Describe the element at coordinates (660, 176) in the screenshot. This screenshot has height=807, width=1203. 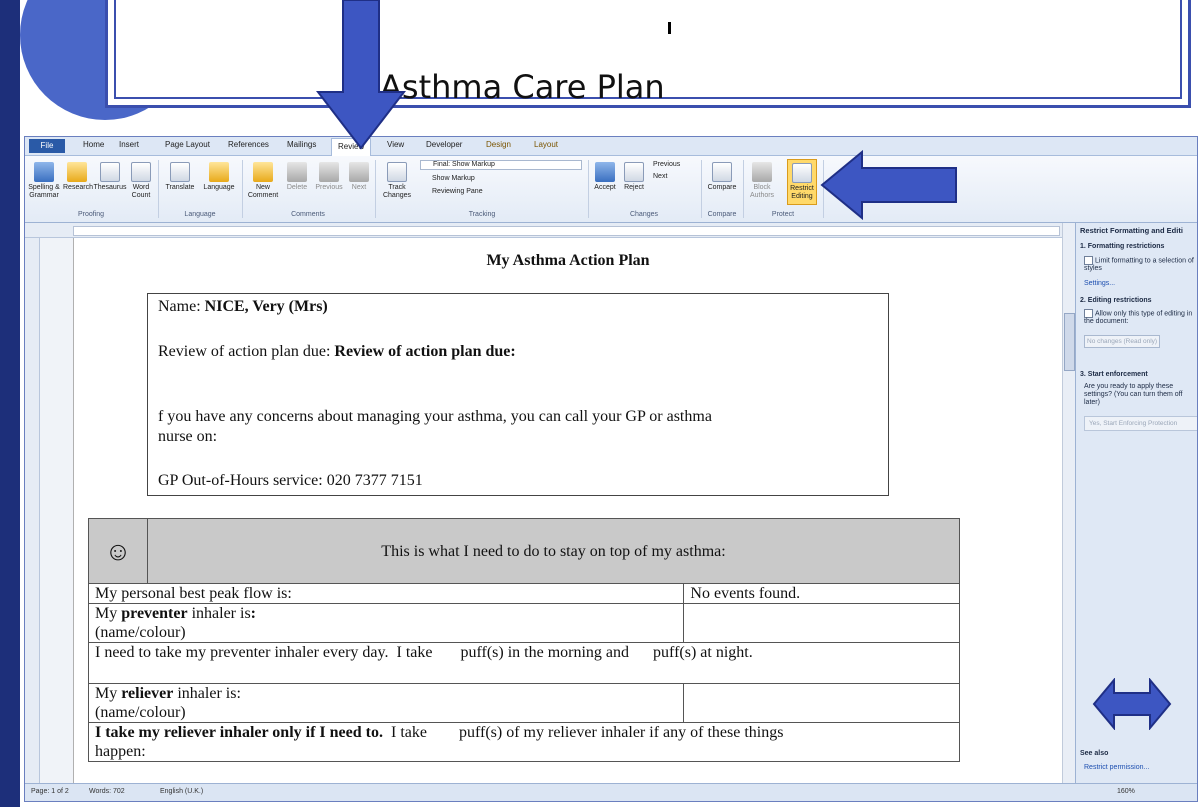
I see `next-change-button: Next` at that location.